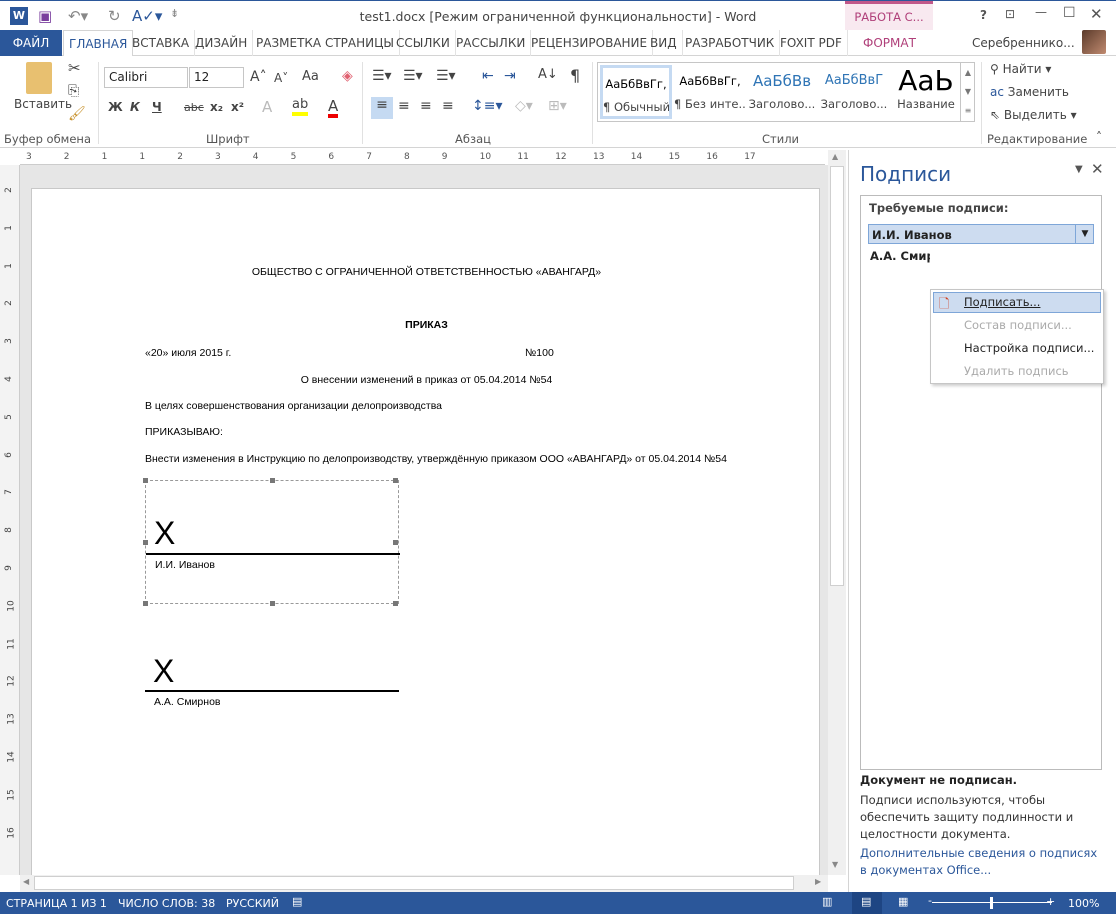 This screenshot has width=1116, height=914. What do you see at coordinates (967, 92) in the screenshot?
I see `styles-scroll: ▲ ▼ ≡` at bounding box center [967, 92].